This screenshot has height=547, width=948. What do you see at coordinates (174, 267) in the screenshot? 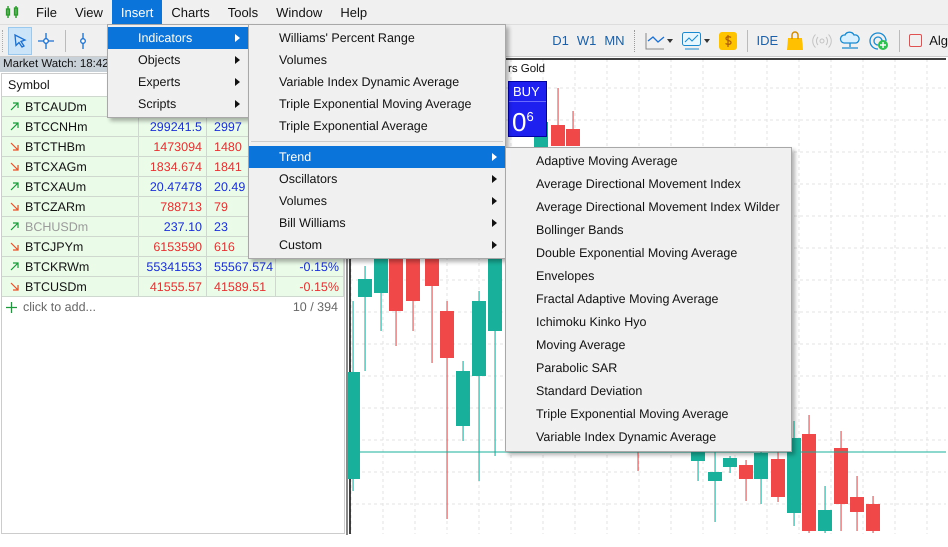
I see `bid-price: 55341553` at bounding box center [174, 267].